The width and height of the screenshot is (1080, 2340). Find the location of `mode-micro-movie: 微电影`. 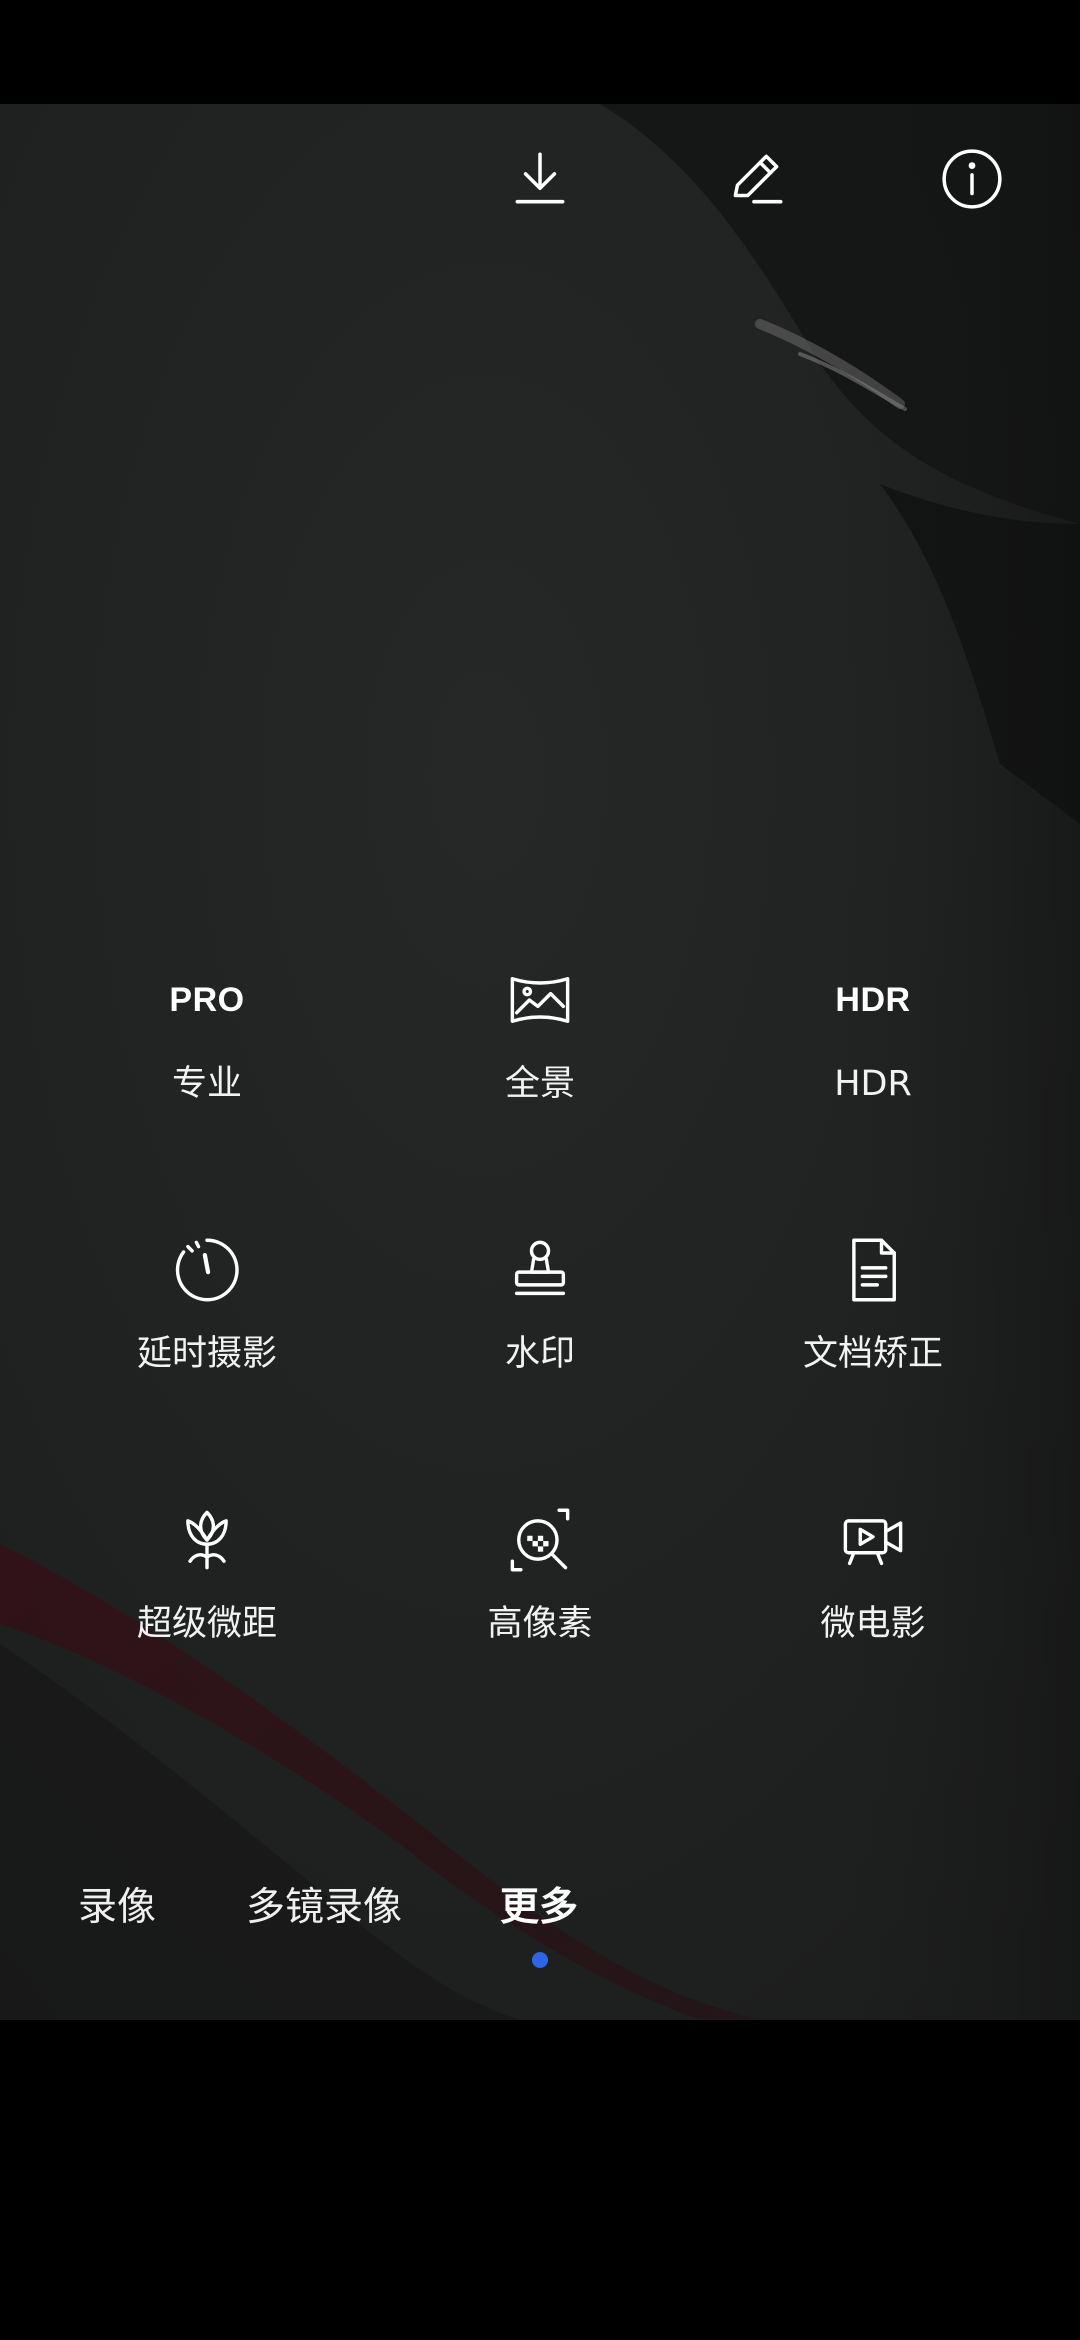

mode-micro-movie: 微电影 is located at coordinates (873, 1610).